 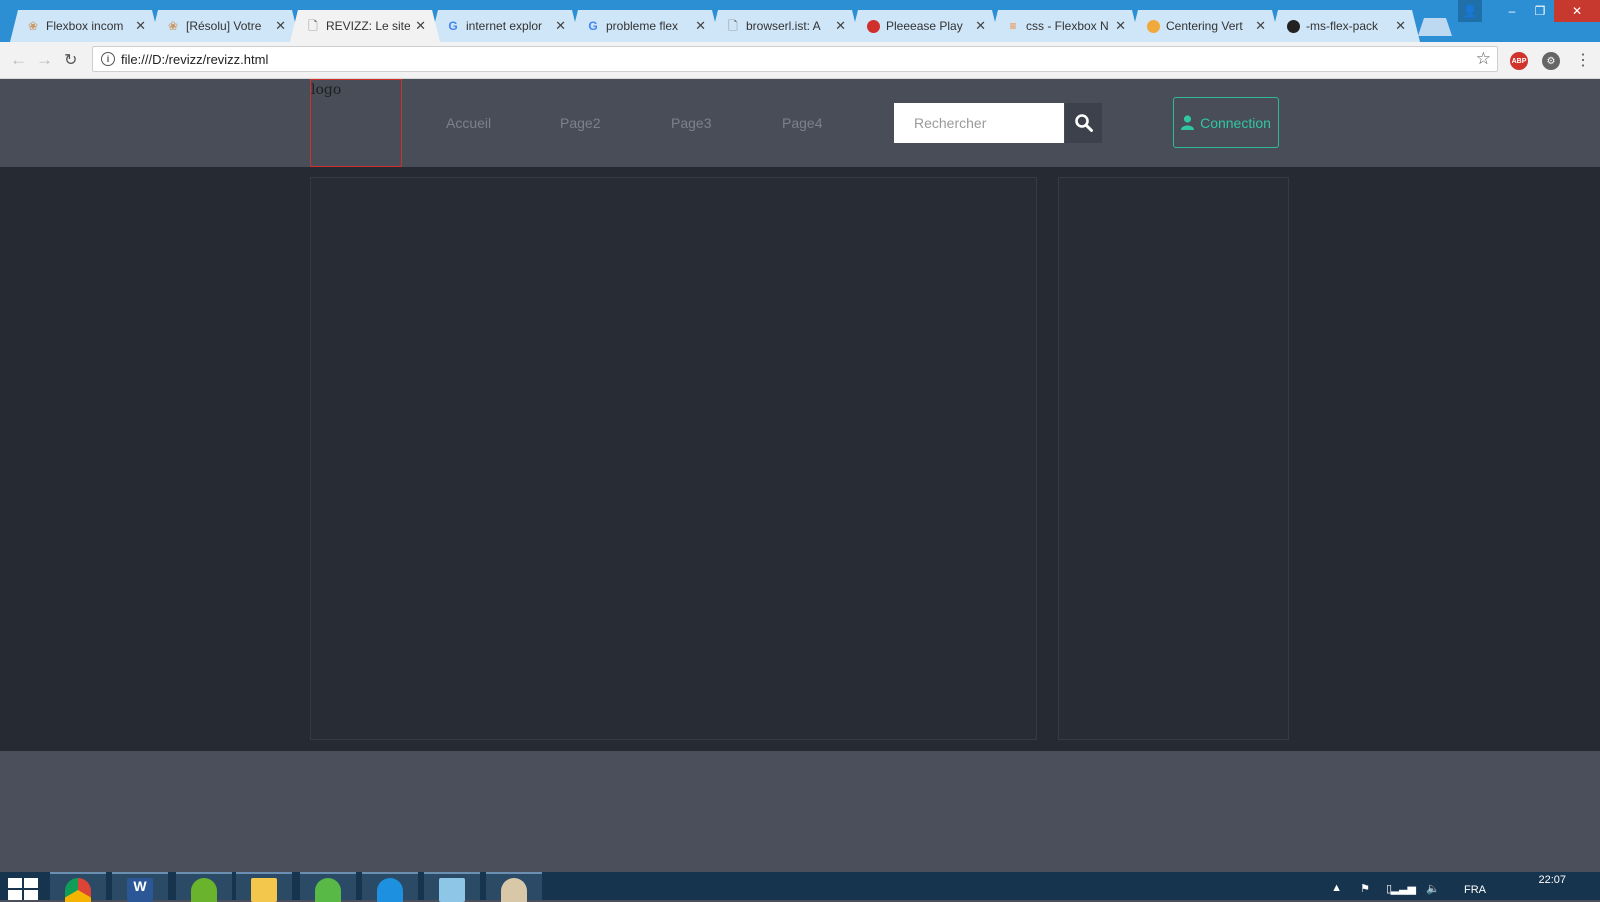 What do you see at coordinates (642, 26) in the screenshot?
I see `tab-label: probleme flex` at bounding box center [642, 26].